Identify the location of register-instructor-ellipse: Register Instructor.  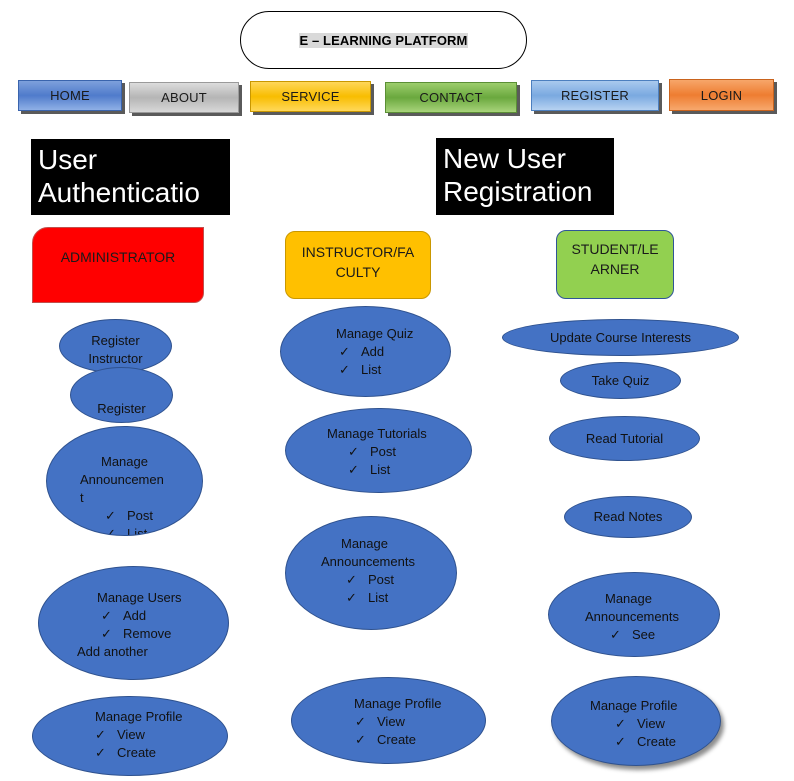
(115, 346).